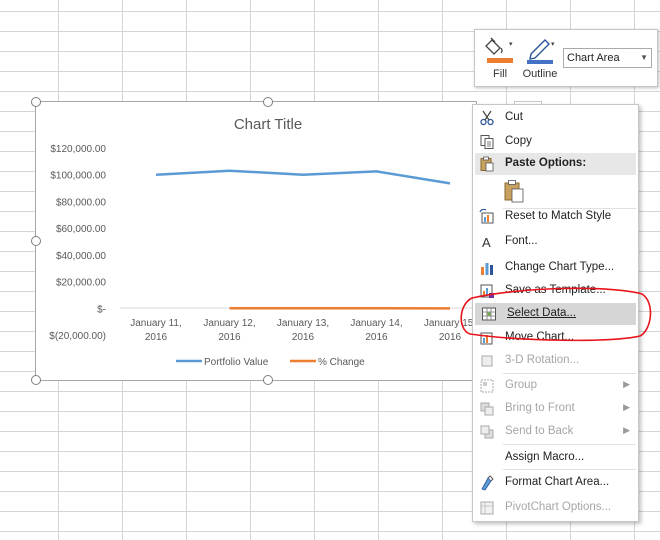 This screenshot has width=660, height=540. I want to click on y-tick-label: $-, so click(101, 309).